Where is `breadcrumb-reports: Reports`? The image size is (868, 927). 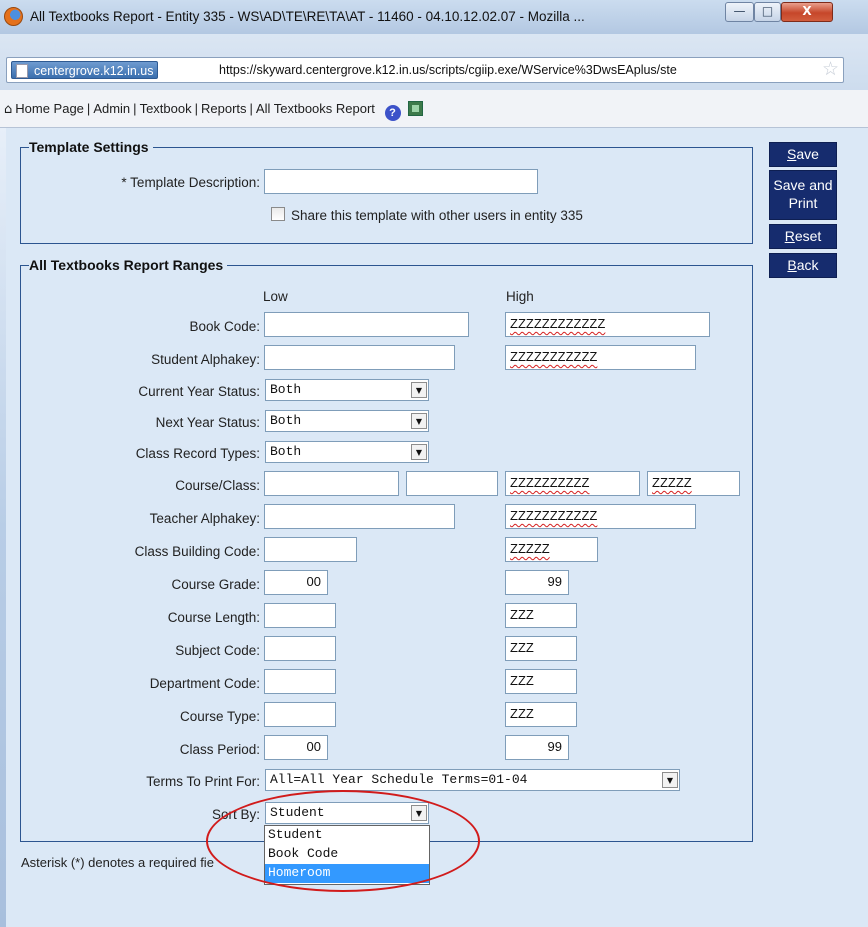
breadcrumb-reports: Reports is located at coordinates (224, 108).